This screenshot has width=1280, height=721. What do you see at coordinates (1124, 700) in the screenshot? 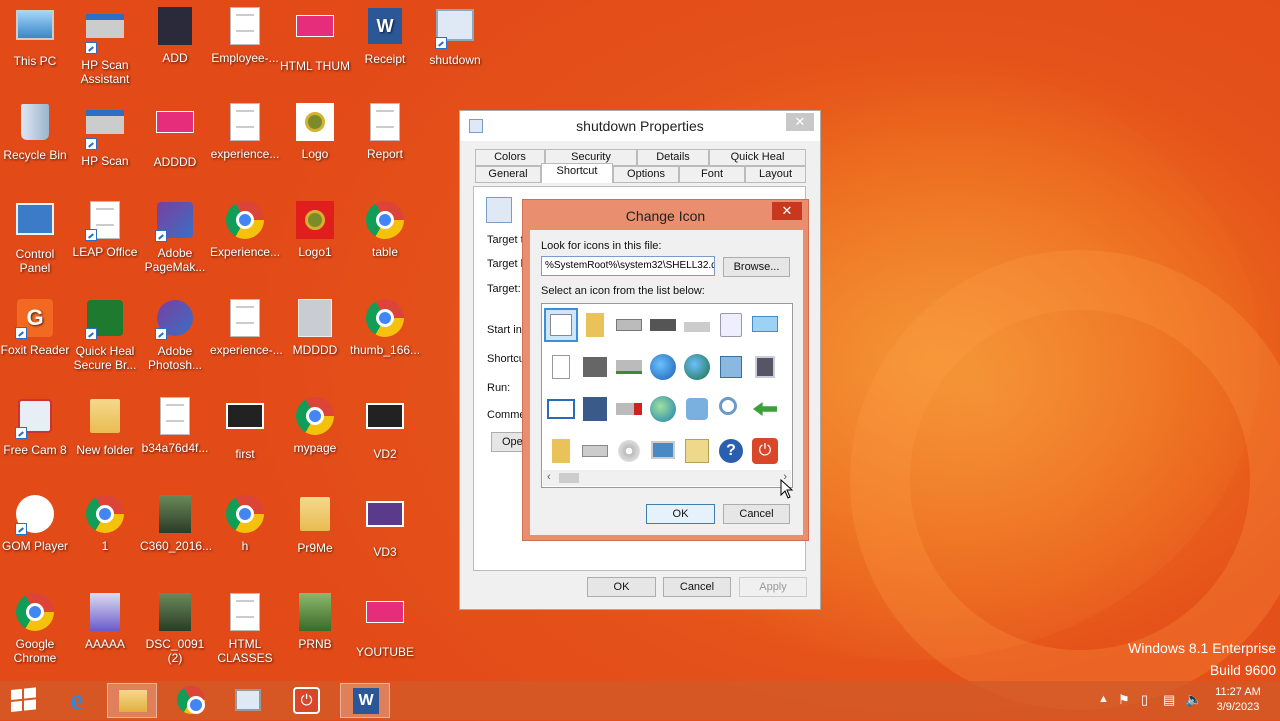
I see `flag-icon: ⚑` at bounding box center [1124, 700].